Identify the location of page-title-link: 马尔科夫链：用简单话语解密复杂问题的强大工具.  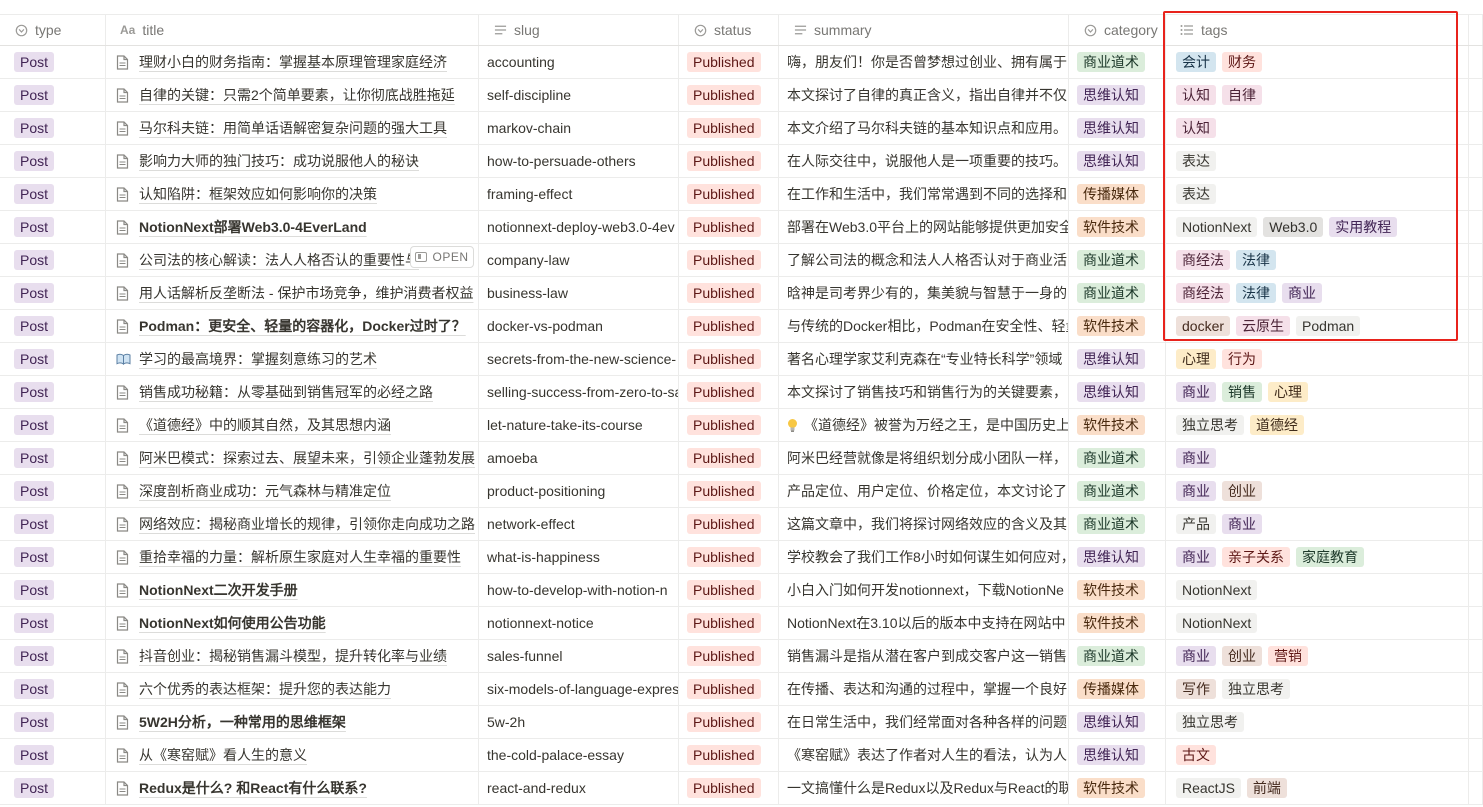
(293, 128).